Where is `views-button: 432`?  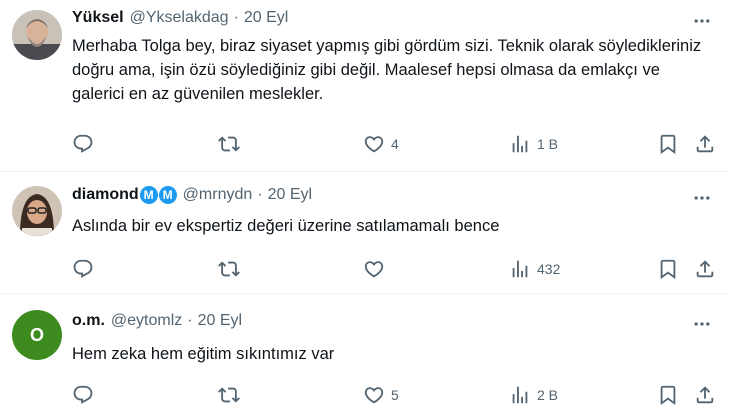 views-button: 432 is located at coordinates (534, 269).